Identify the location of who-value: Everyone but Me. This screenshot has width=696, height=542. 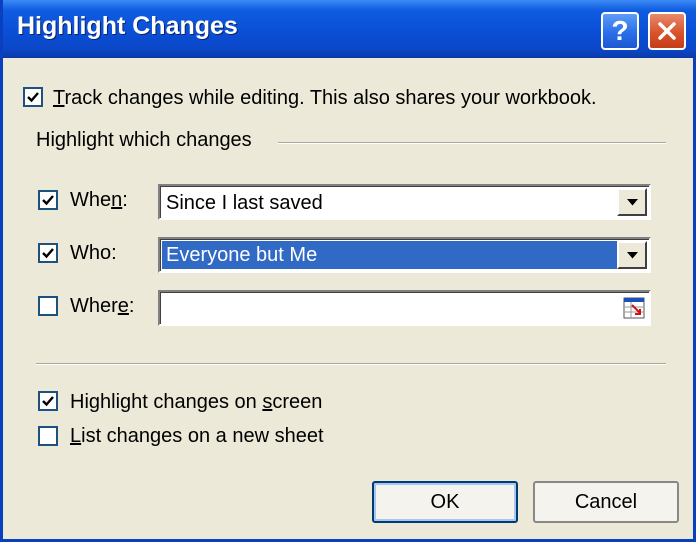
(390, 255).